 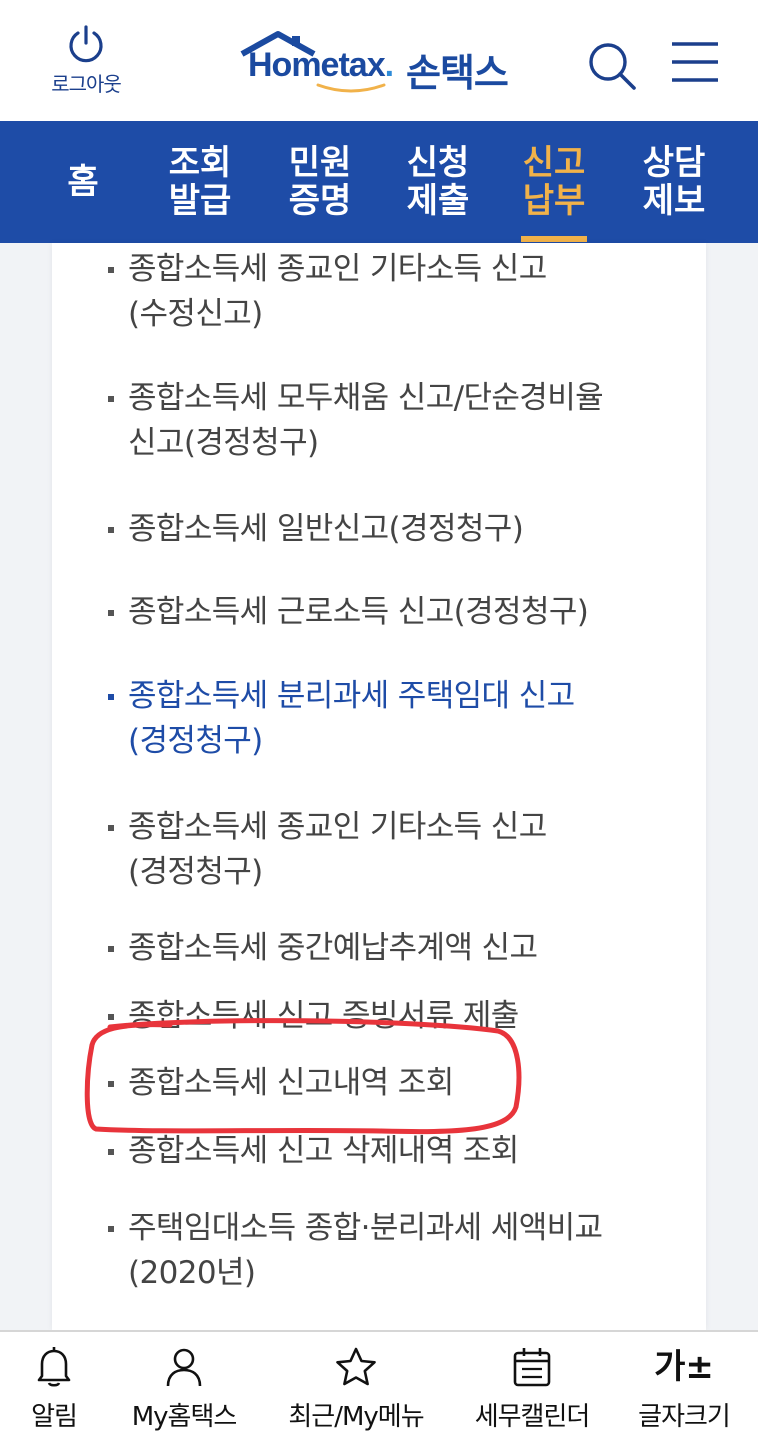 I want to click on star-icon, so click(x=356, y=1366).